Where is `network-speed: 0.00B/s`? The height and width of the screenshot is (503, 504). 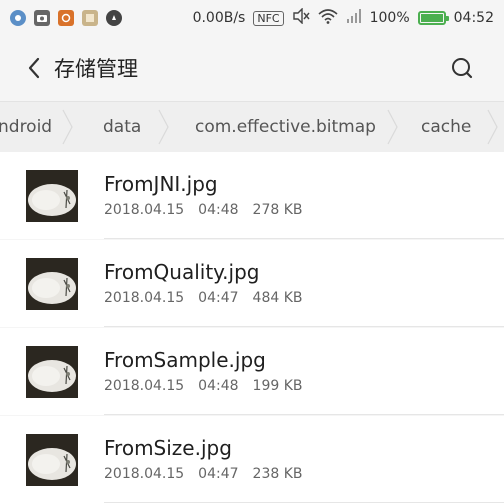
network-speed: 0.00B/s is located at coordinates (219, 18).